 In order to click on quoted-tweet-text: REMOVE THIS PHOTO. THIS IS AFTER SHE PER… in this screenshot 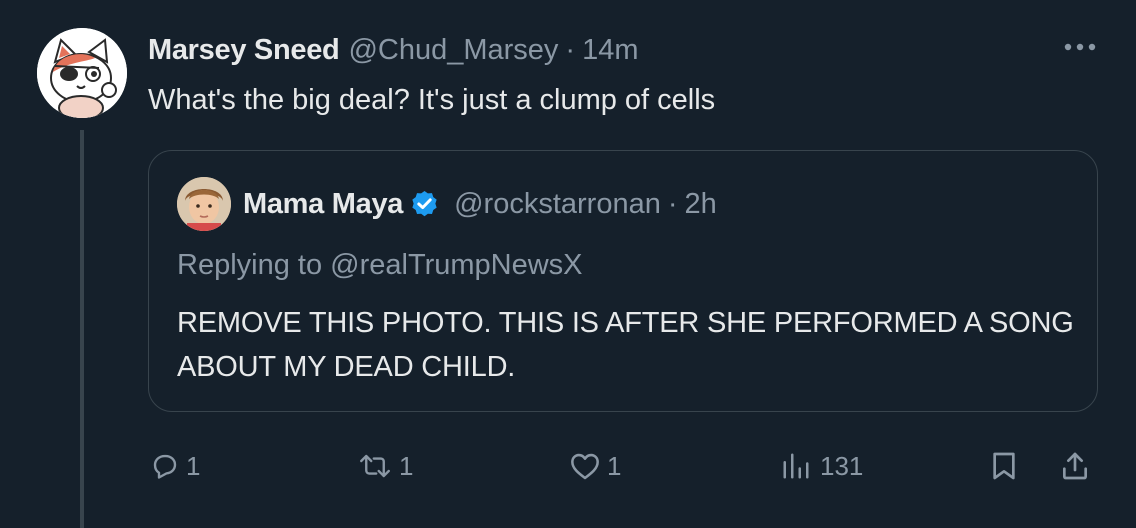, I will do `click(625, 345)`.